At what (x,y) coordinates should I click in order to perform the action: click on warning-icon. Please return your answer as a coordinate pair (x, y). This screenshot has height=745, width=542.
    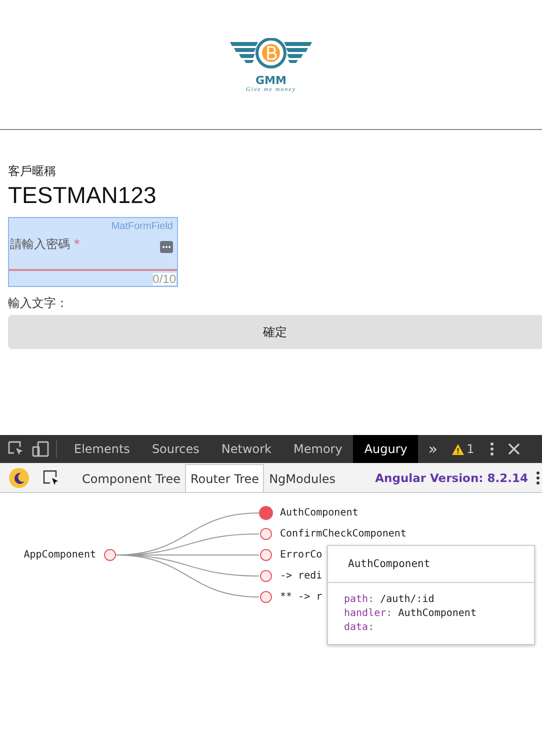
    Looking at the image, I should click on (458, 449).